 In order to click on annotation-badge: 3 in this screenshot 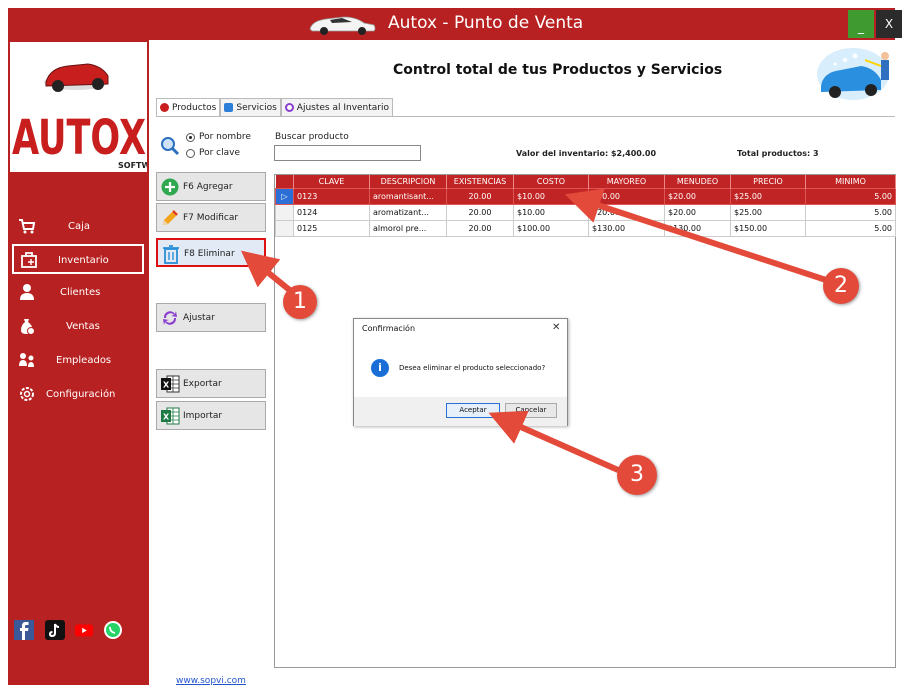, I will do `click(637, 475)`.